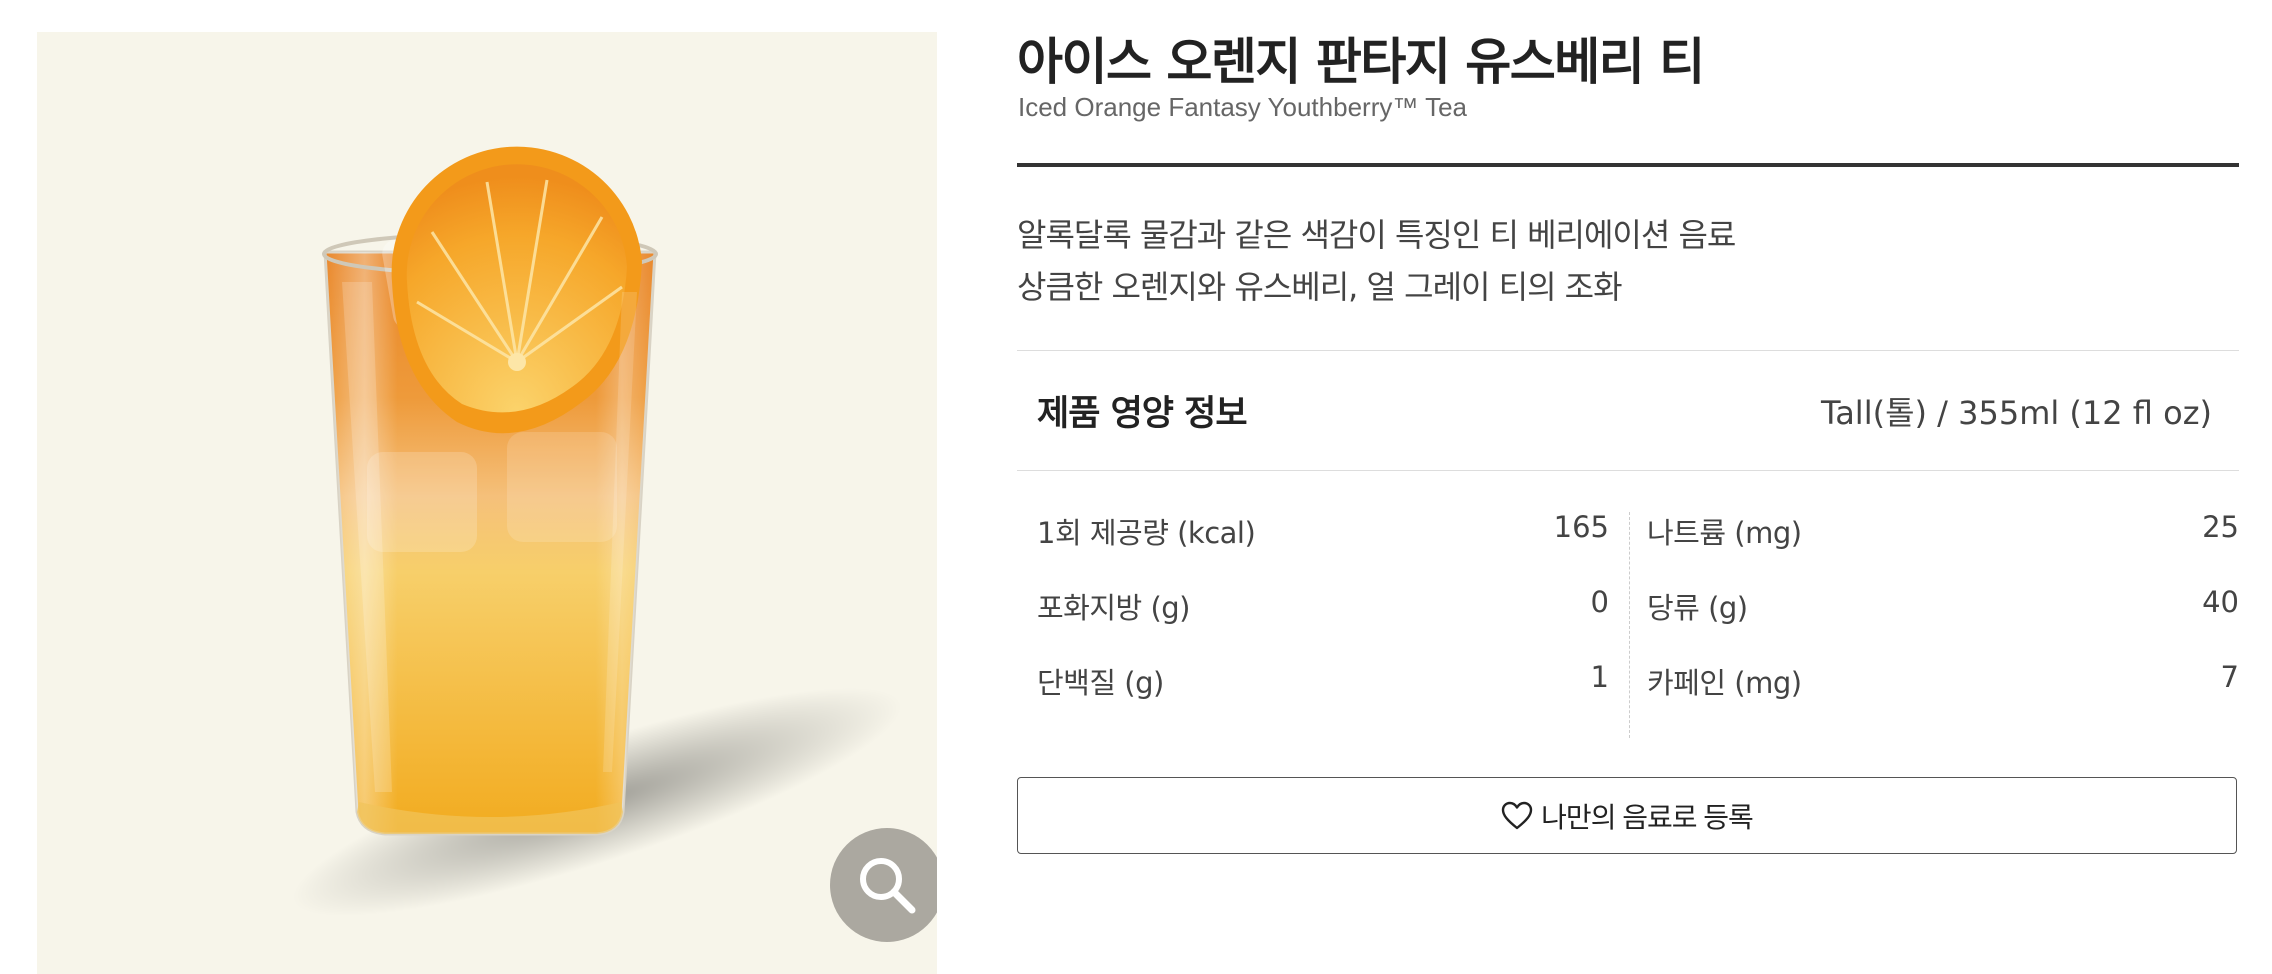 The width and height of the screenshot is (2272, 974). I want to click on nutrition-title: 제품 영양 정보, so click(1142, 414).